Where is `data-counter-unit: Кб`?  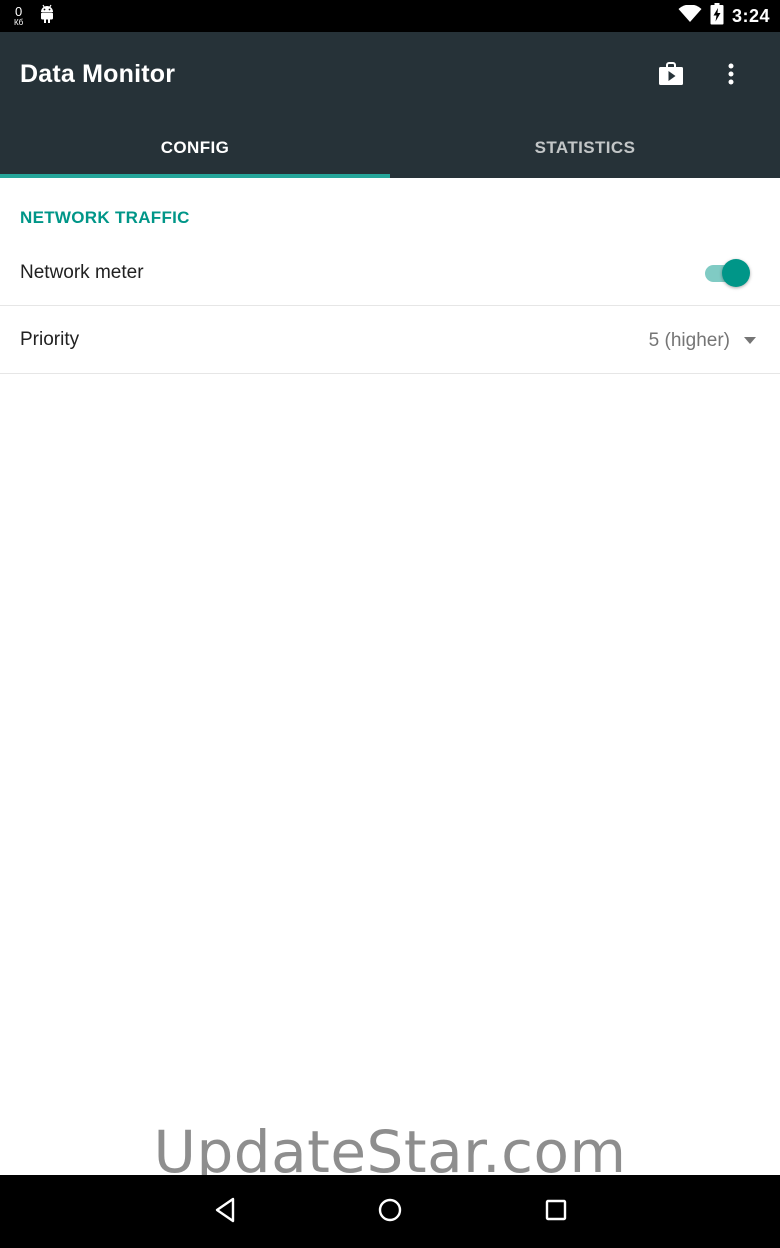
data-counter-unit: Кб is located at coordinates (19, 22).